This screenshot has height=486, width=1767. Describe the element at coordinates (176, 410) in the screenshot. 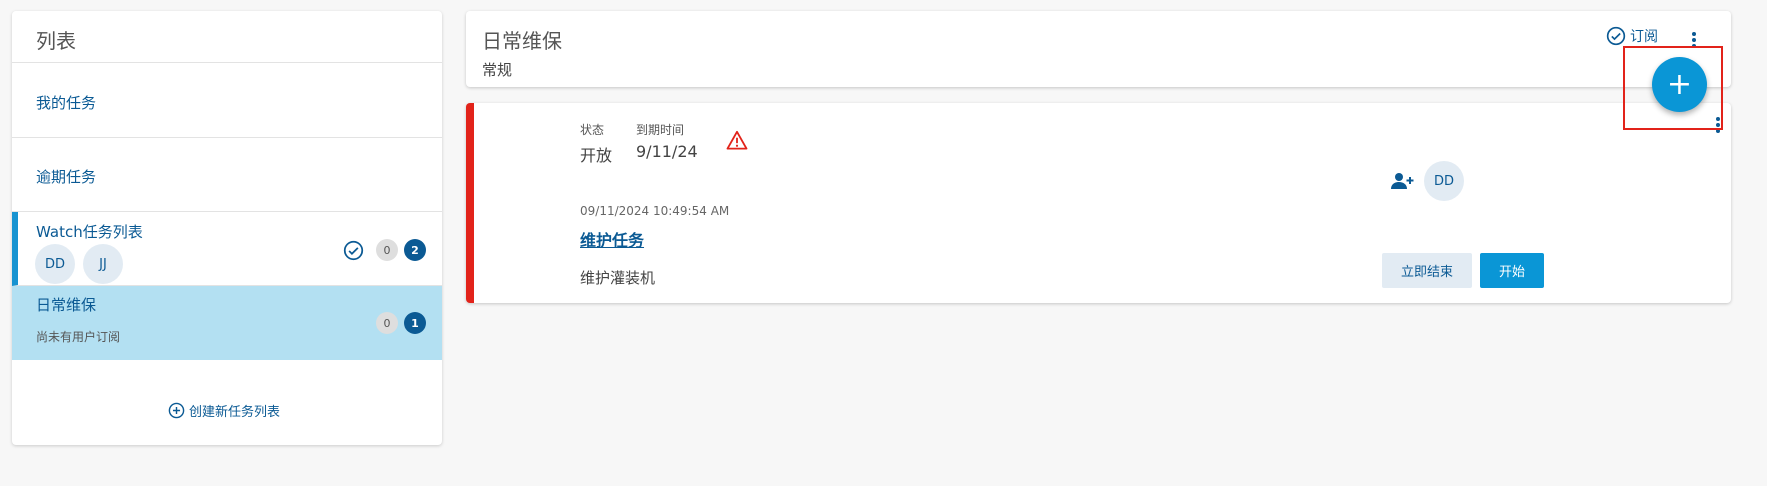

I see `add-circle-icon` at that location.